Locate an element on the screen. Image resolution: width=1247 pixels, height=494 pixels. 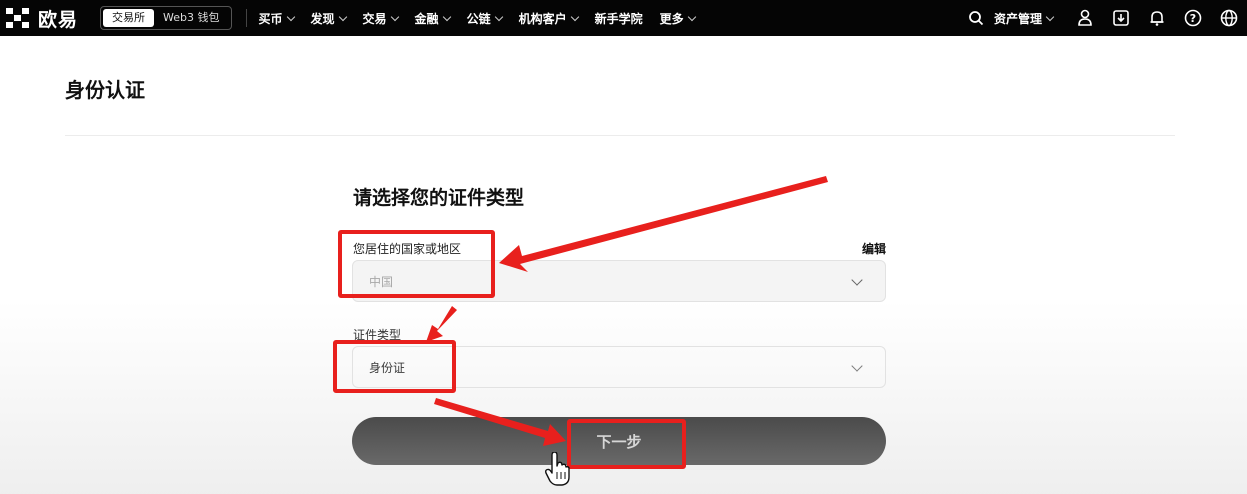
arrow-to-country is located at coordinates (663, 224).